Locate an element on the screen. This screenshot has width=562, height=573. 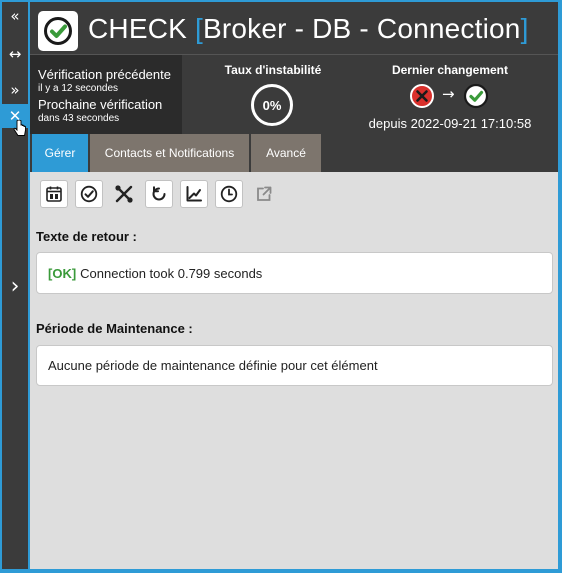
transition-arrow-icon: → is located at coordinates (448, 94).